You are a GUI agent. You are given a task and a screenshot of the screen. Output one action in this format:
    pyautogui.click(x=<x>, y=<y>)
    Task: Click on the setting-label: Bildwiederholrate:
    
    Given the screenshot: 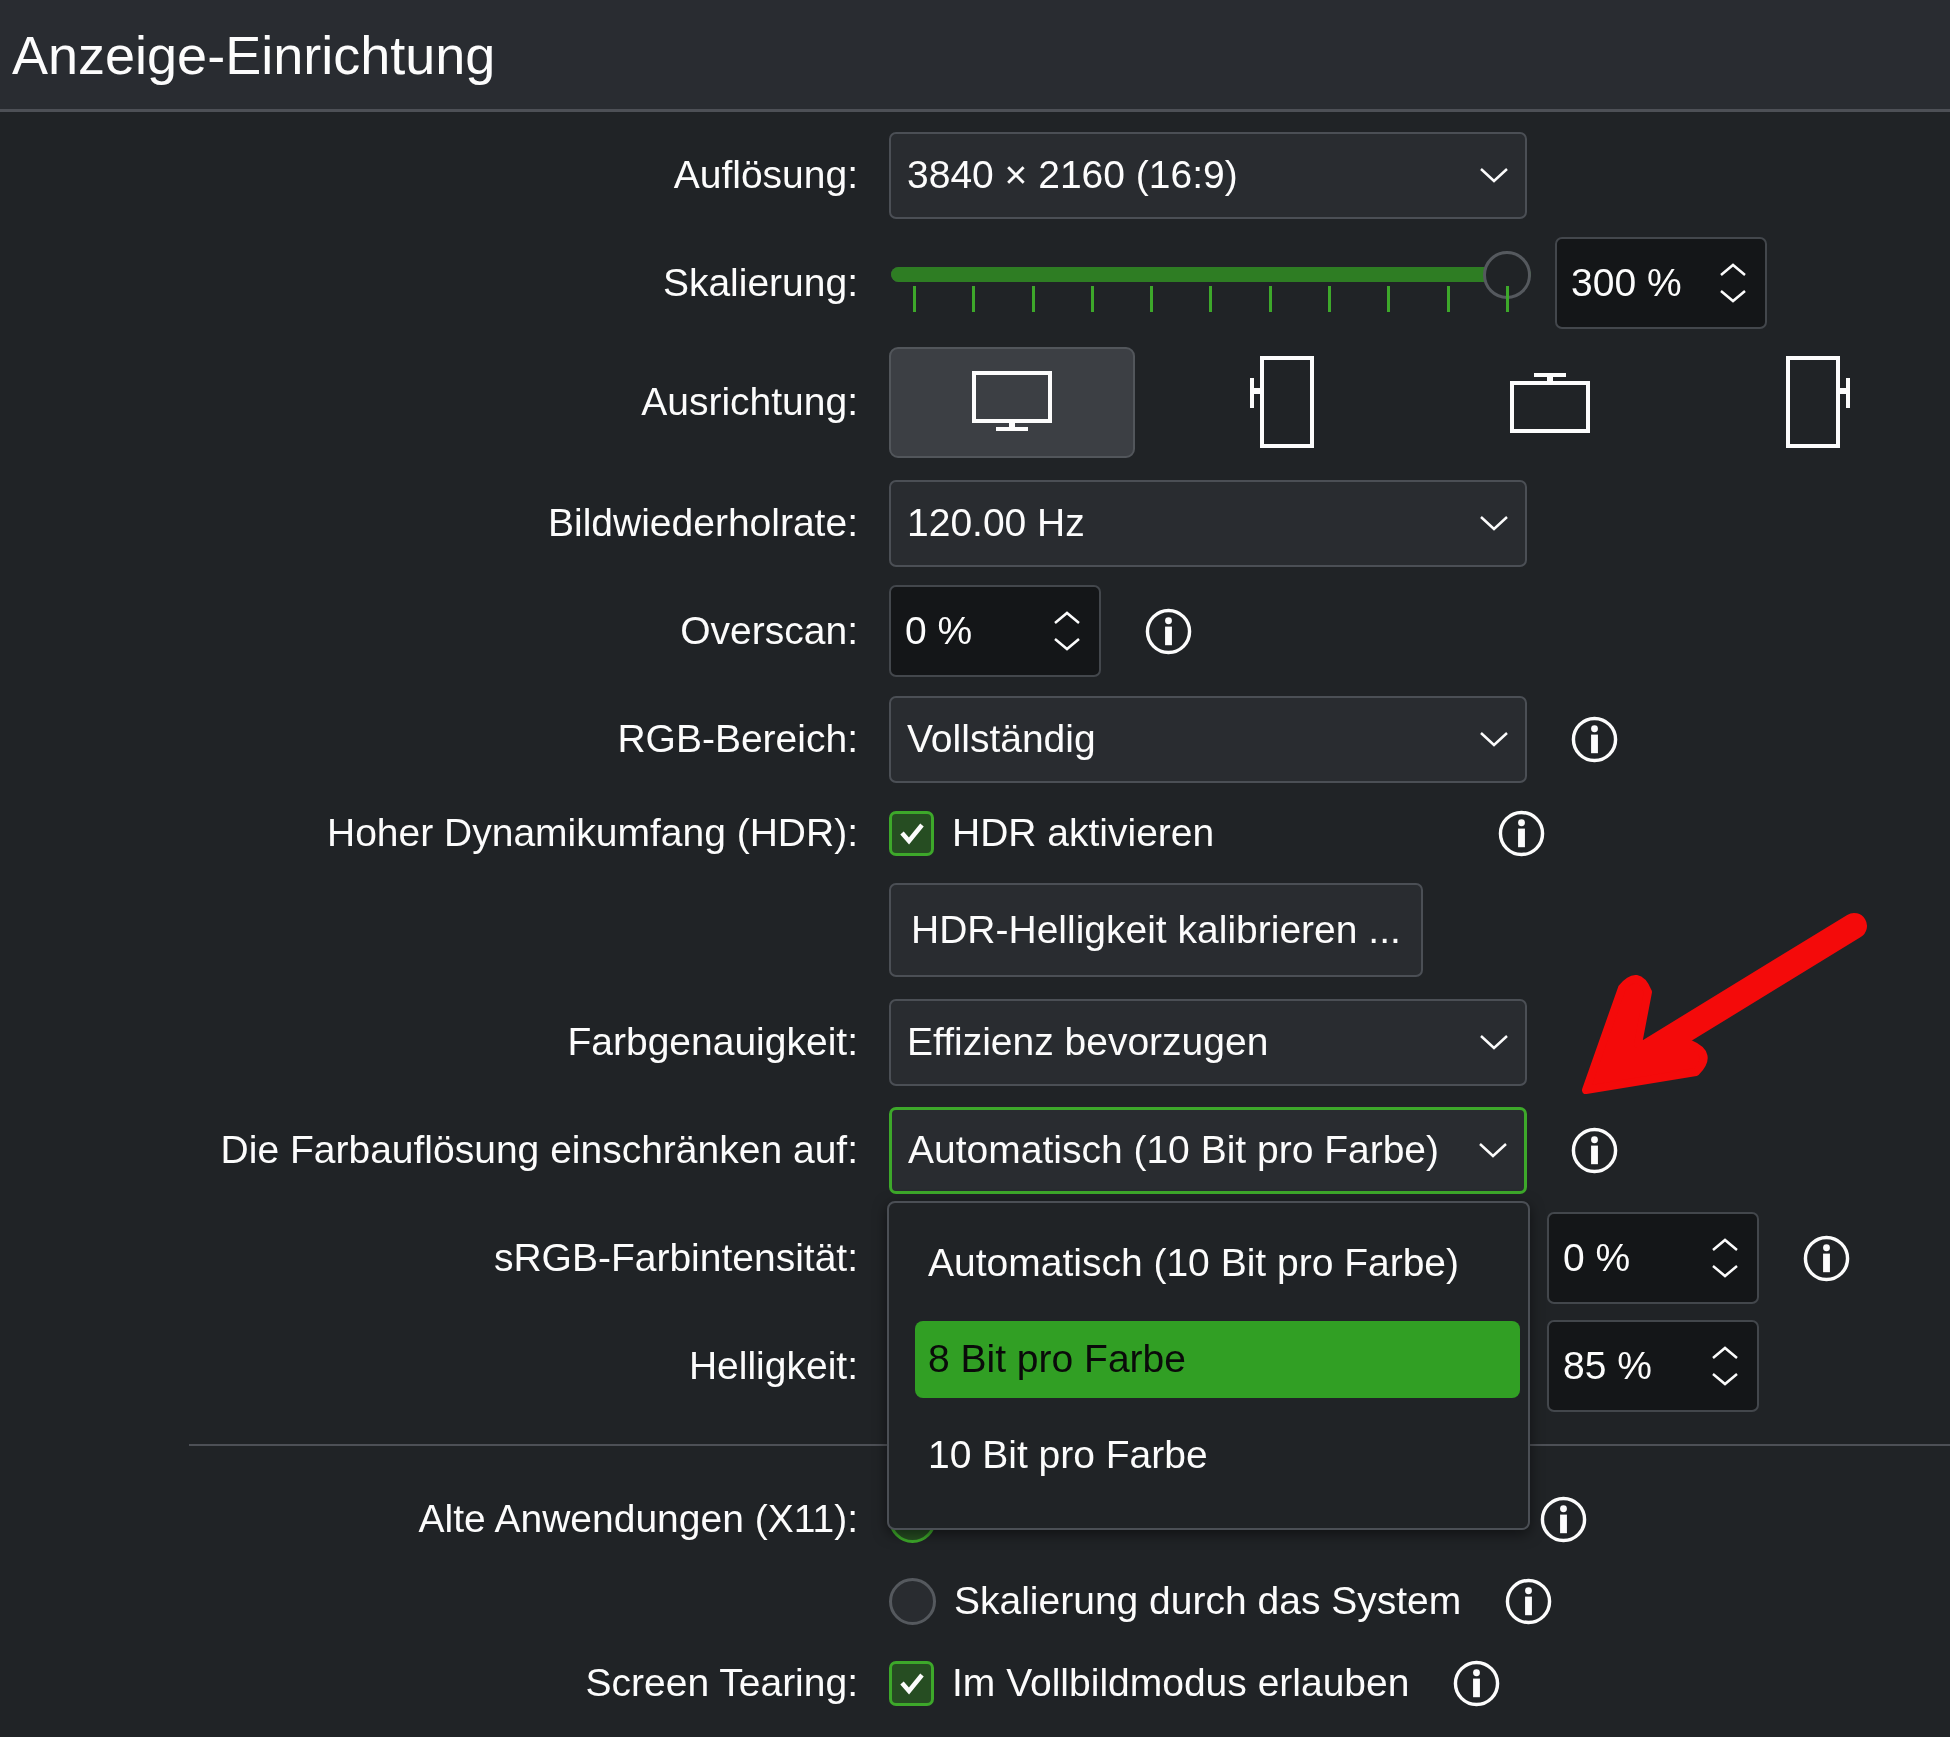 What is the action you would take?
    pyautogui.click(x=703, y=523)
    